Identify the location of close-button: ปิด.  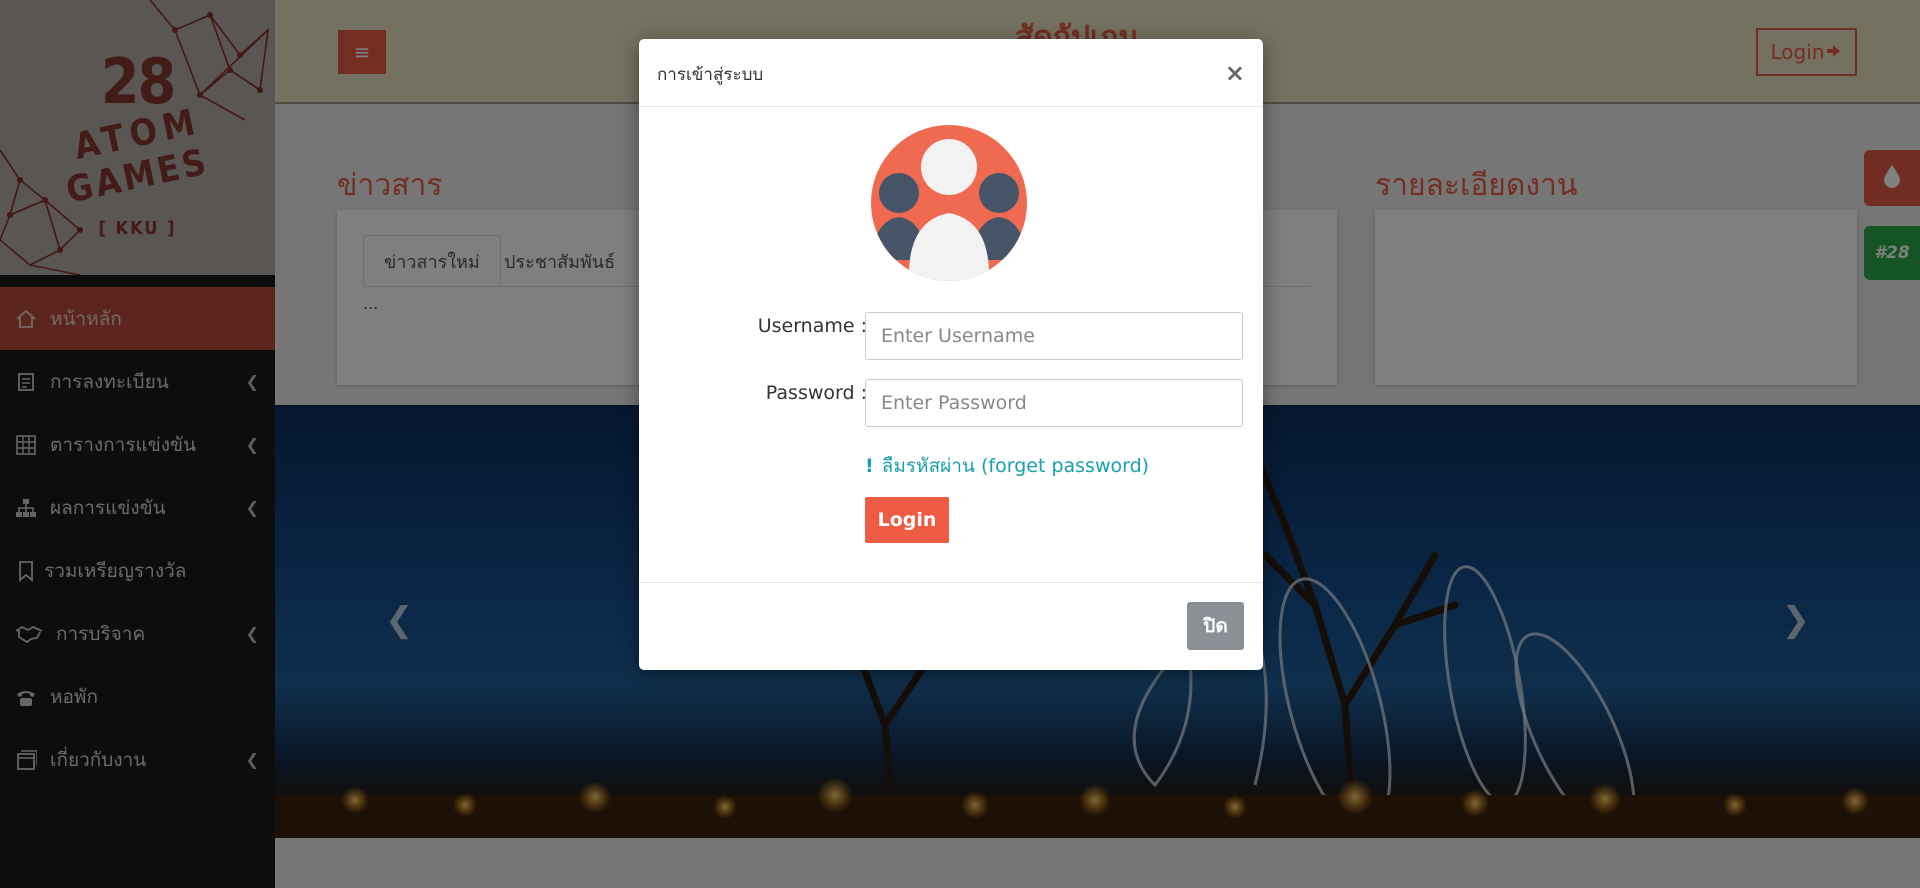
(1215, 626).